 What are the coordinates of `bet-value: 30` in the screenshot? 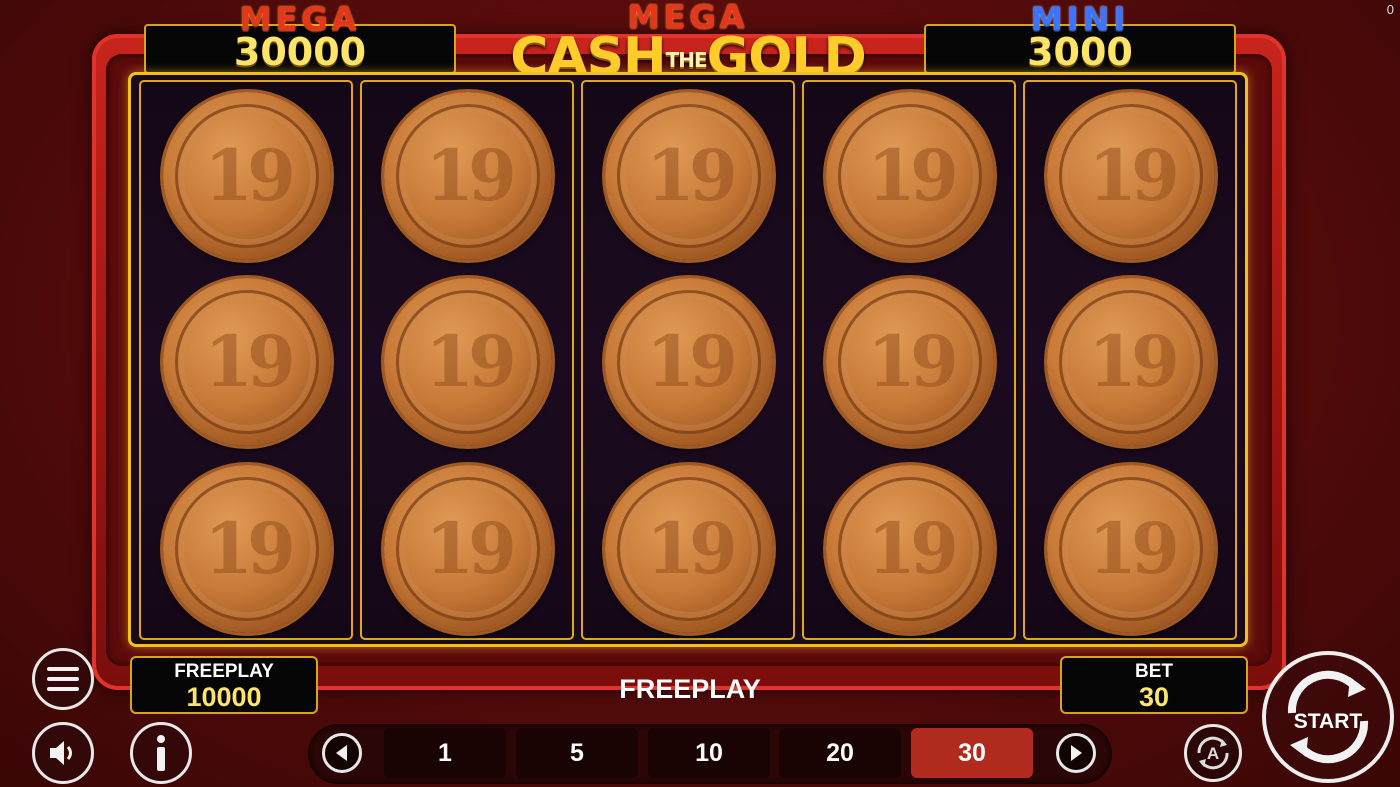 It's located at (1154, 697).